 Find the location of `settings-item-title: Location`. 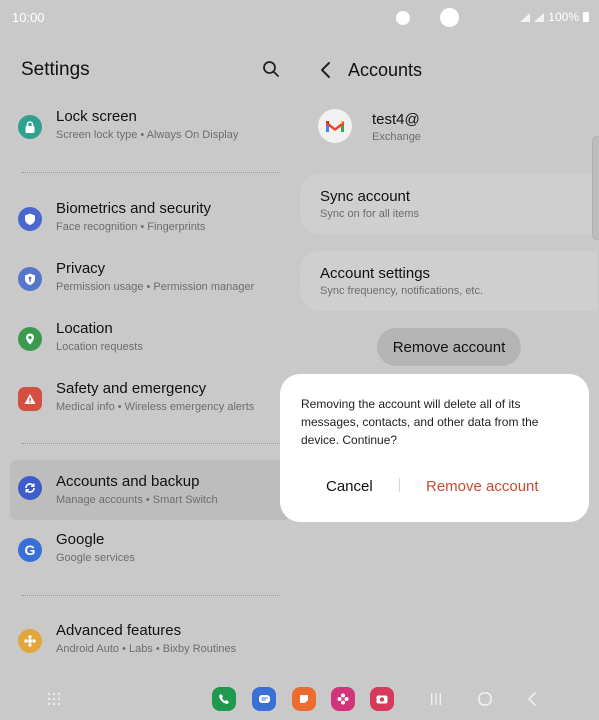

settings-item-title: Location is located at coordinates (84, 328).